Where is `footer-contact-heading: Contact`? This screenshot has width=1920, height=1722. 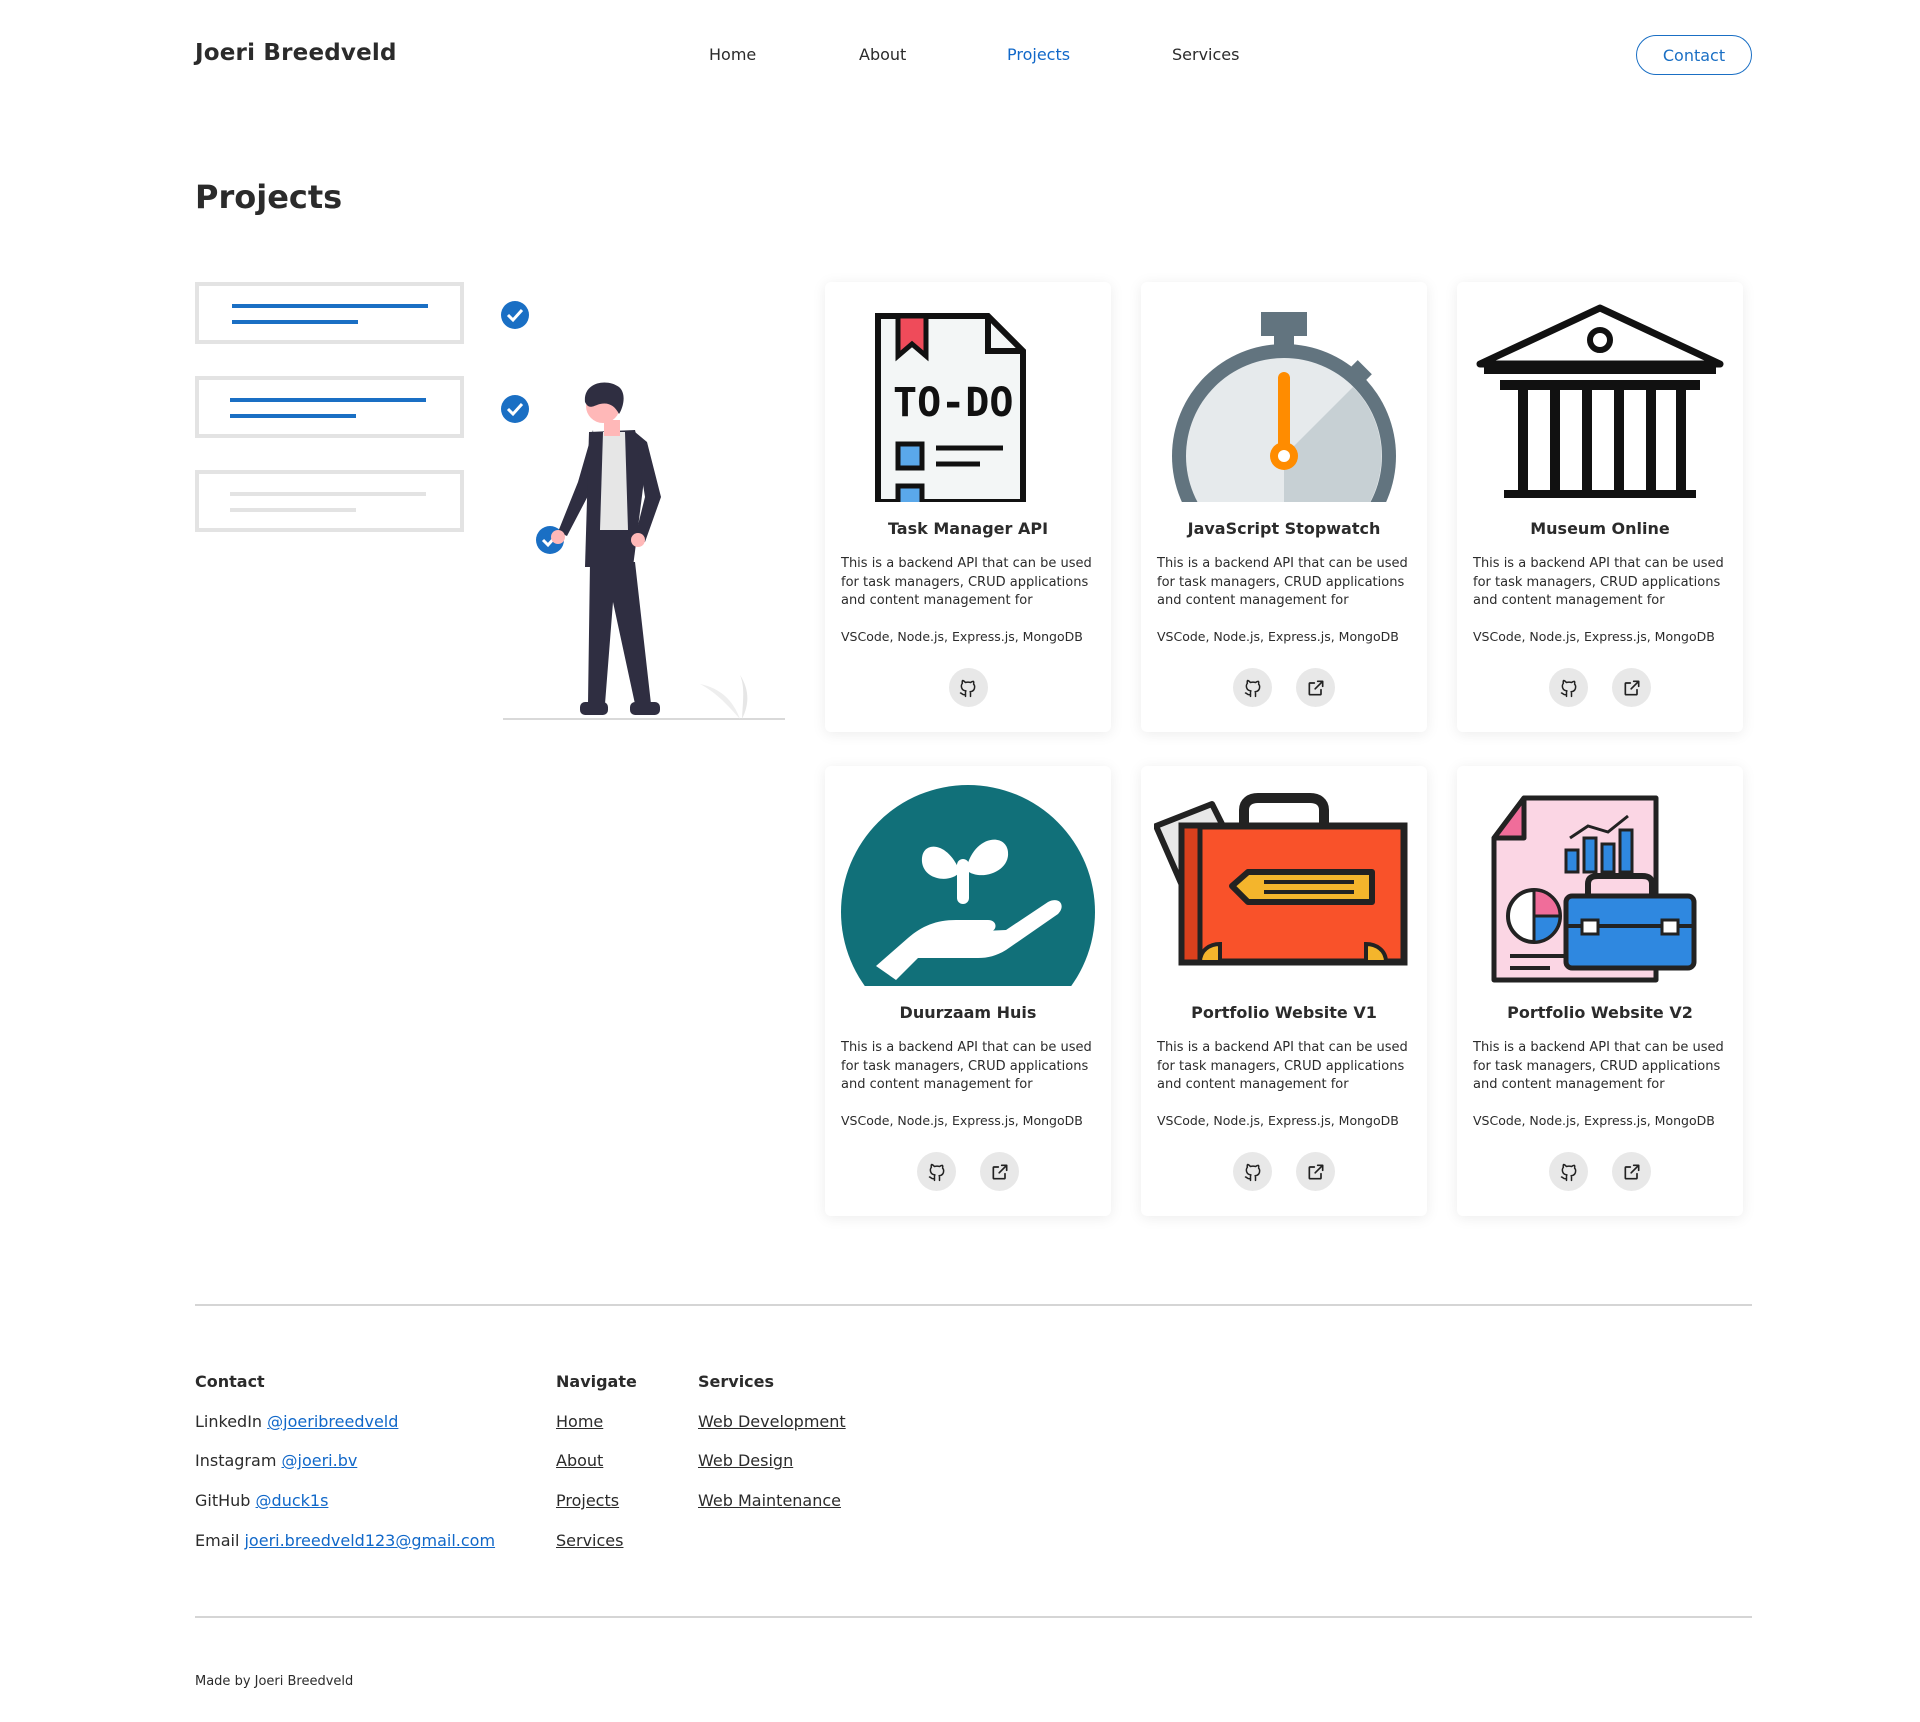
footer-contact-heading: Contact is located at coordinates (230, 1381).